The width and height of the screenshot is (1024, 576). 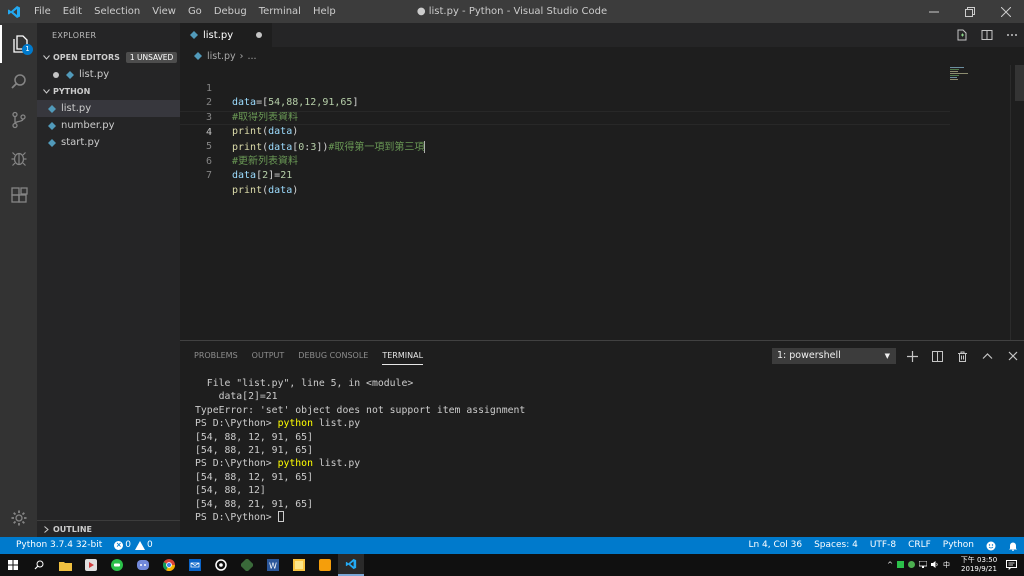 I want to click on indentation: Spaces: 4, so click(x=836, y=545).